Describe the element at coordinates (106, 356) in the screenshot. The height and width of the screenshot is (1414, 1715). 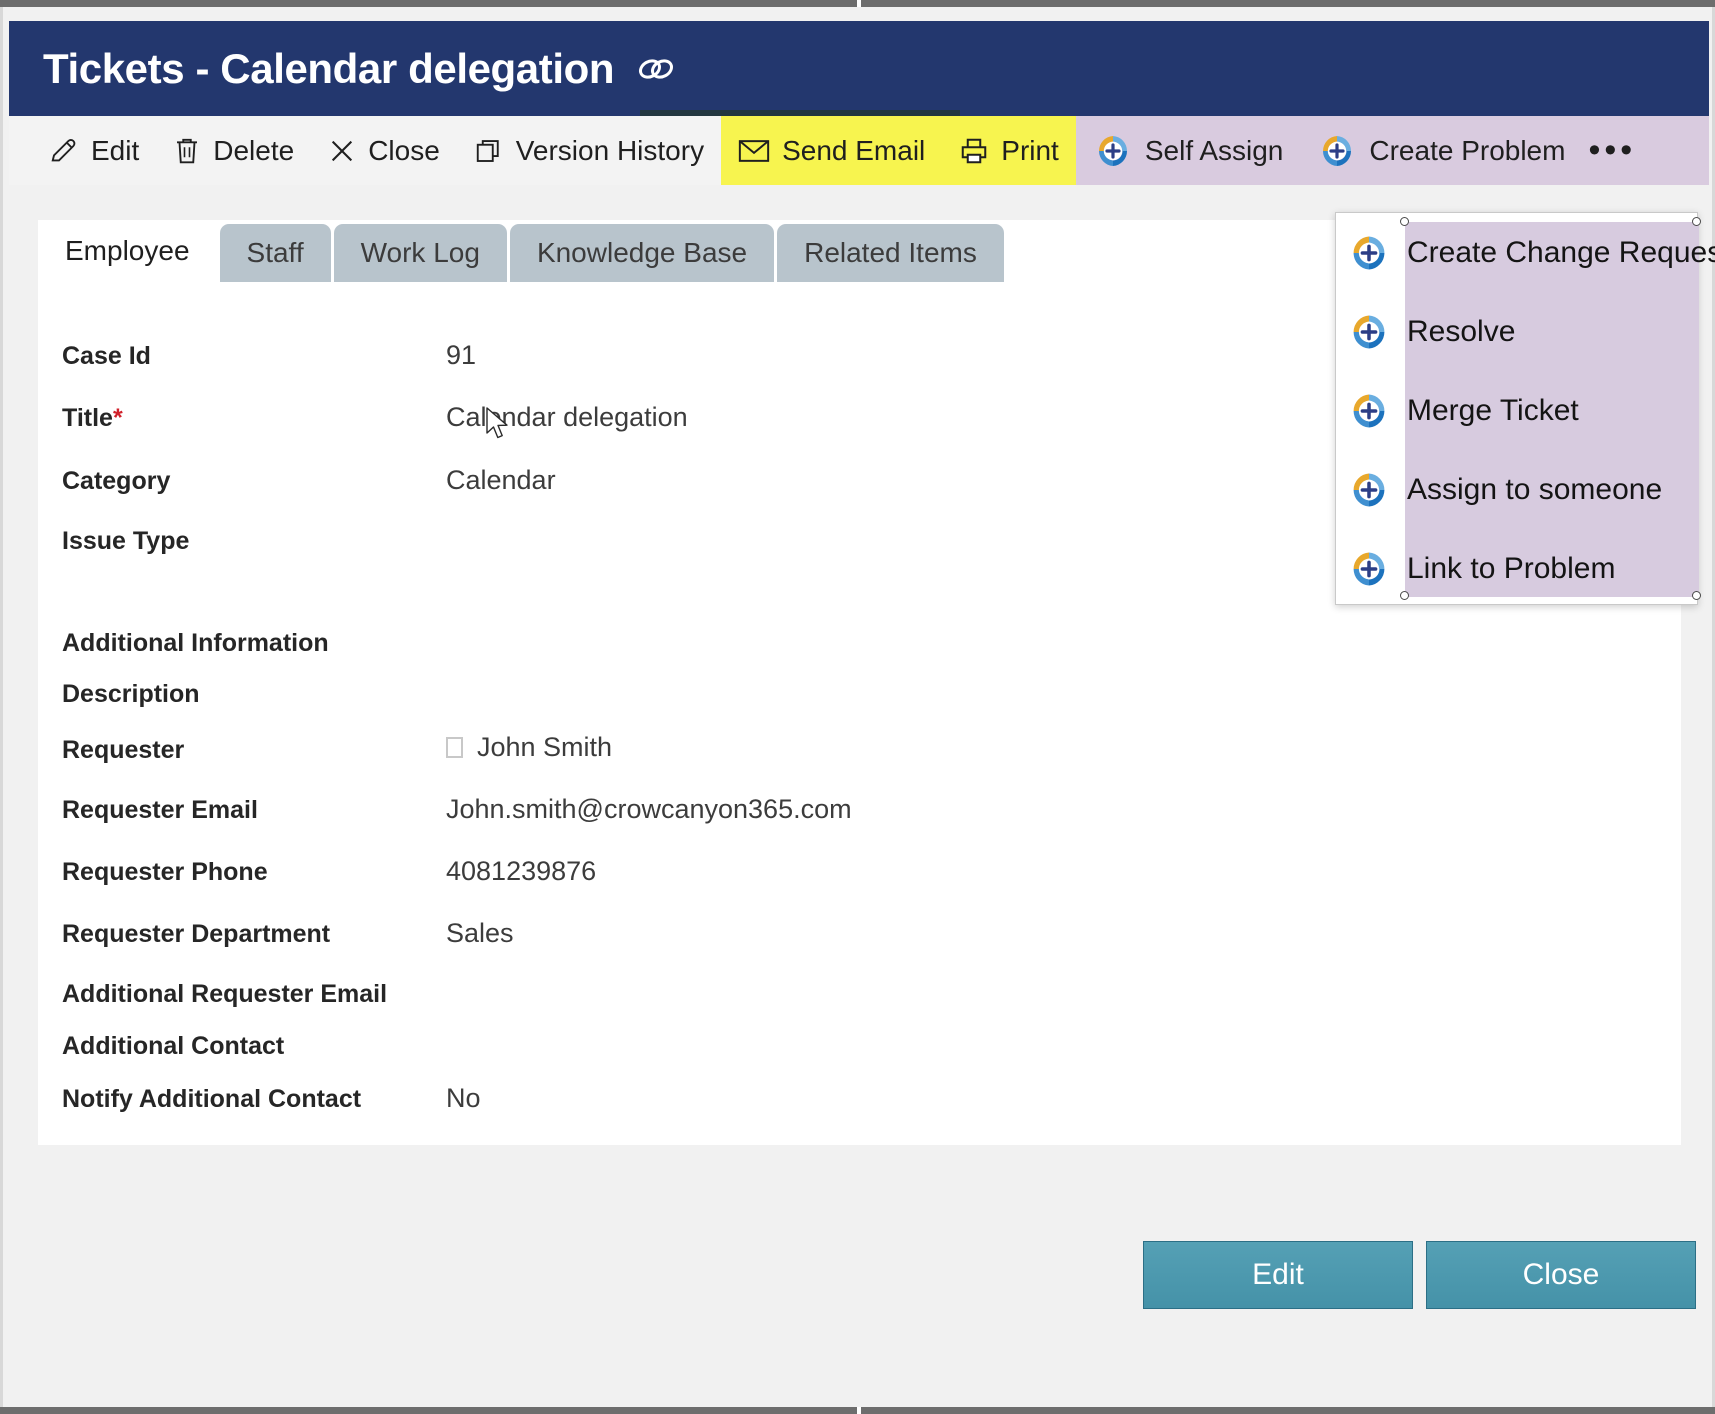
I see `field-label-case-id: Case Id` at that location.